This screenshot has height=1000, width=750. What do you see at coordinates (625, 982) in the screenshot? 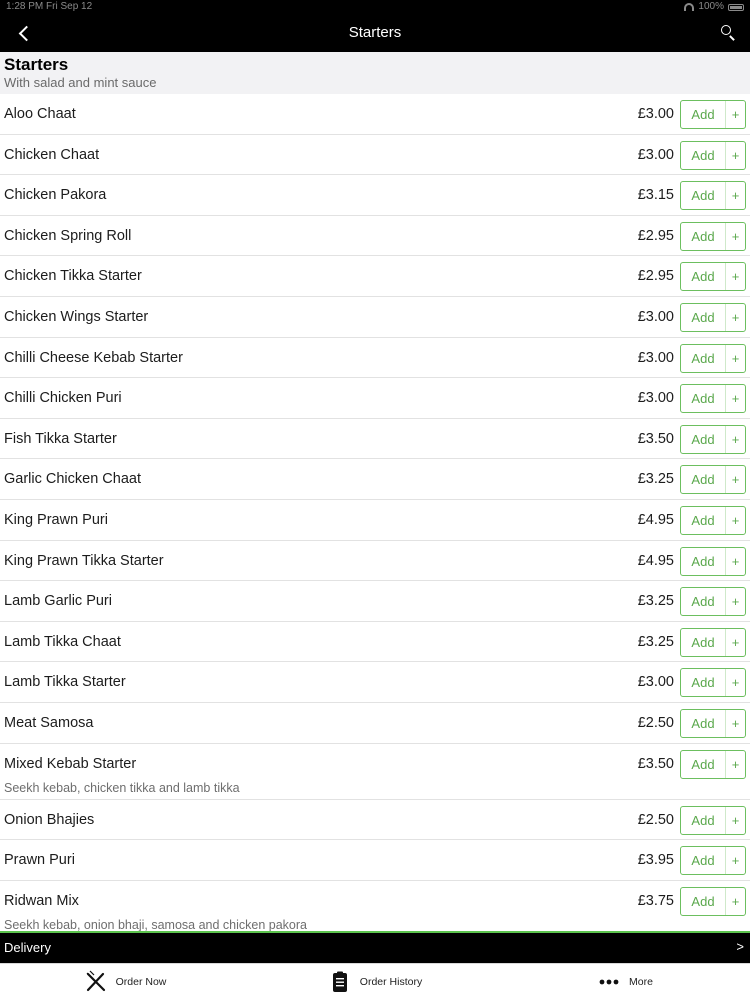
I see `tab-more: More` at bounding box center [625, 982].